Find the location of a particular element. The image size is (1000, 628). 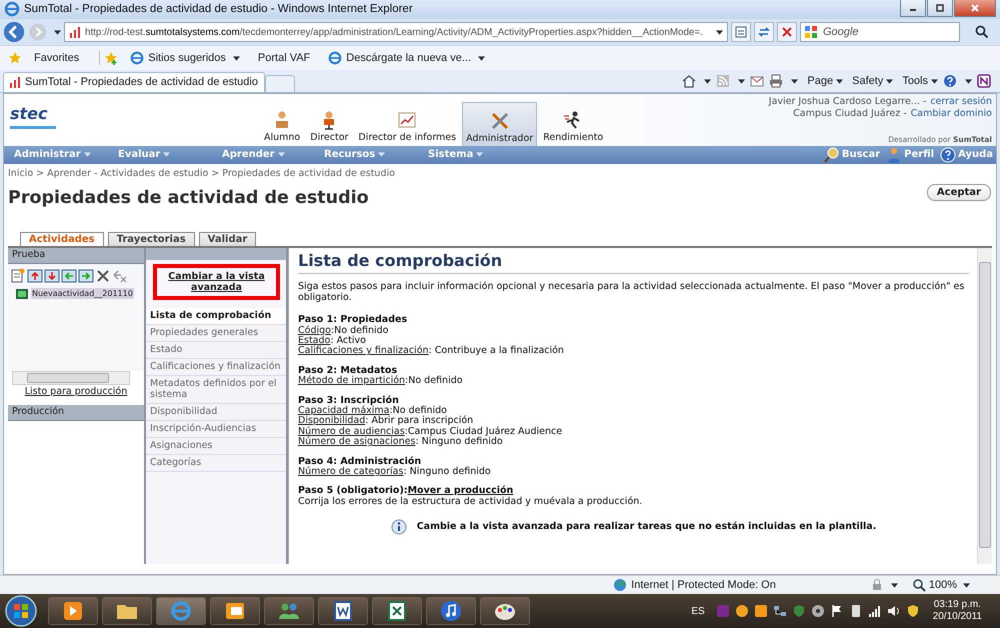

search-field: Google is located at coordinates (880, 32).